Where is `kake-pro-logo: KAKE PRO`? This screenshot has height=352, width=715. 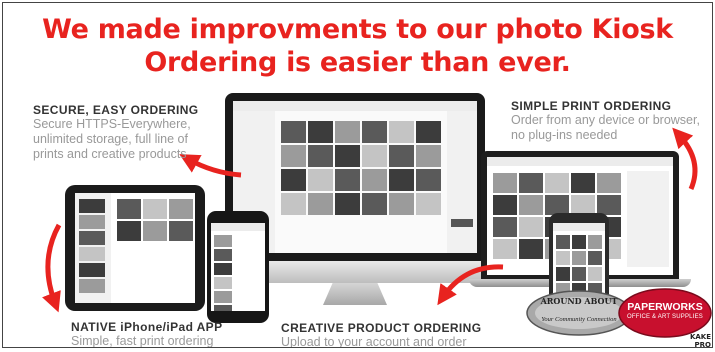 kake-pro-logo: KAKE PRO is located at coordinates (700, 340).